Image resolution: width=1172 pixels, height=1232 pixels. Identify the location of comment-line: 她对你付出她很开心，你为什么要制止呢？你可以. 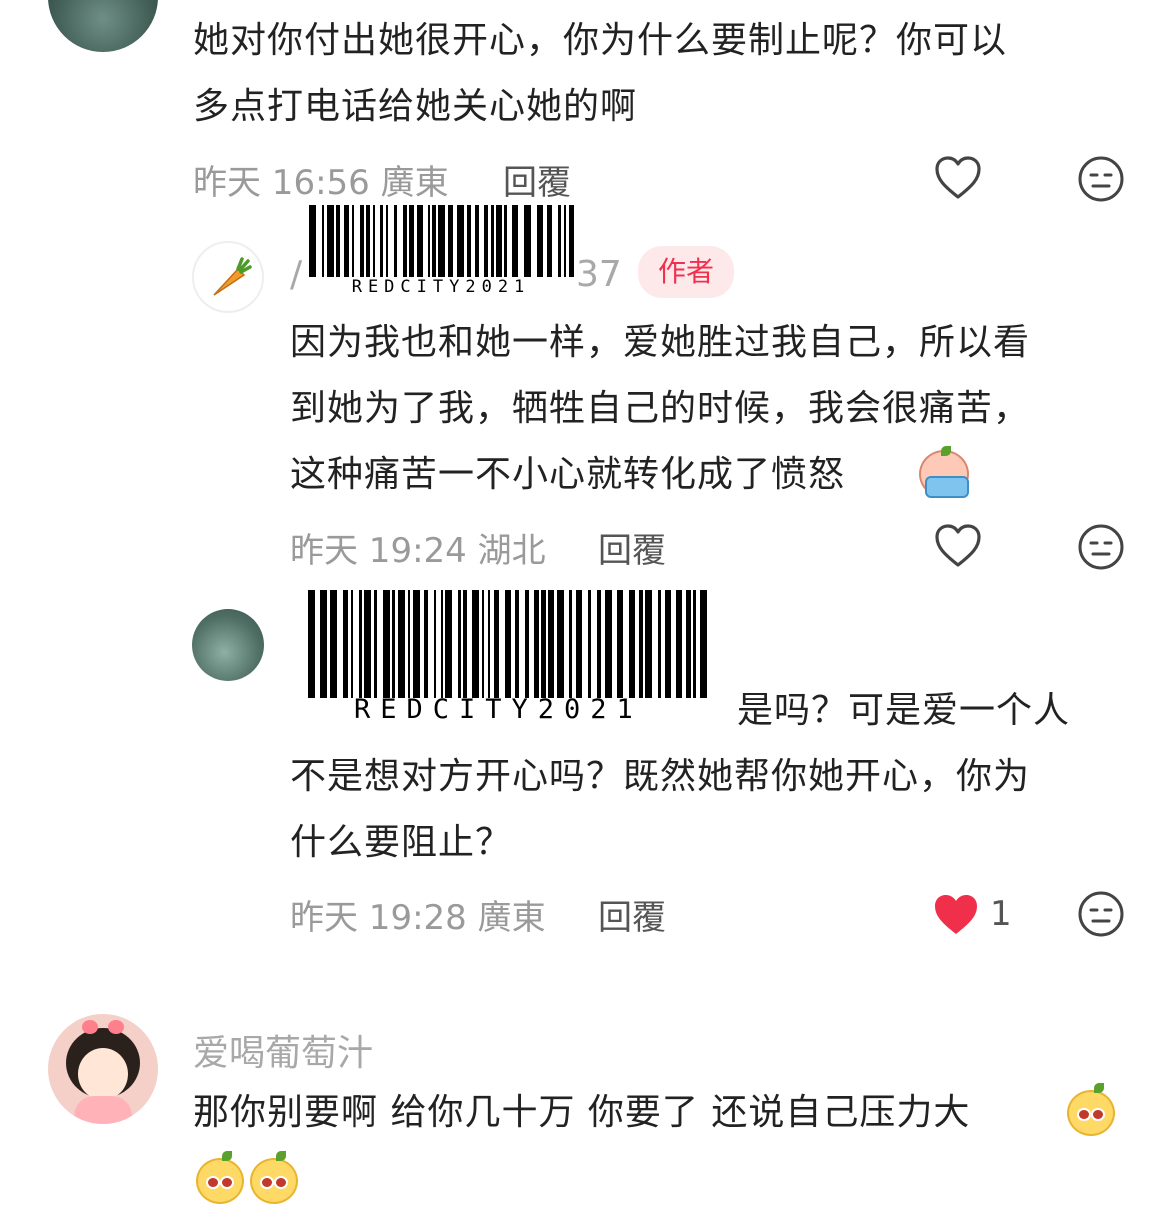
(600, 40).